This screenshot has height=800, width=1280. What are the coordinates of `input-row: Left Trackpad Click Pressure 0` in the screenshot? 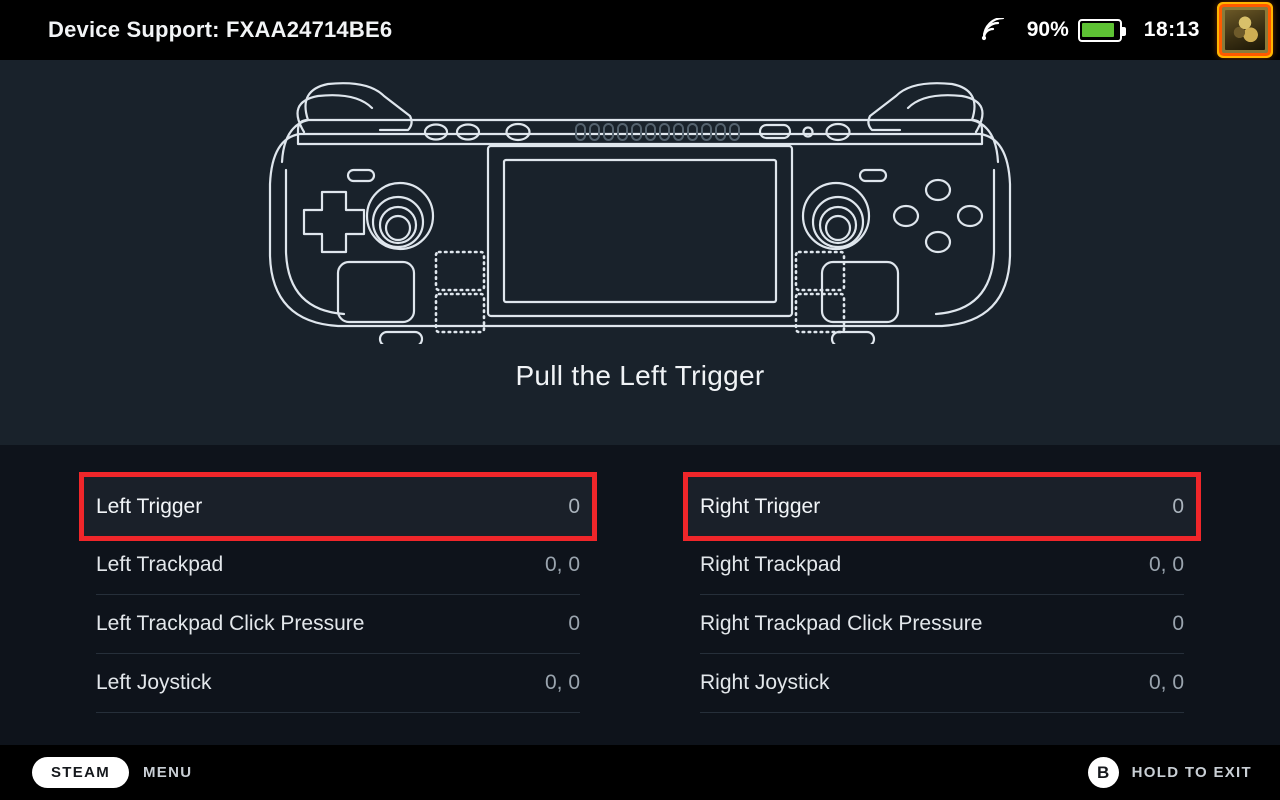 It's located at (338, 624).